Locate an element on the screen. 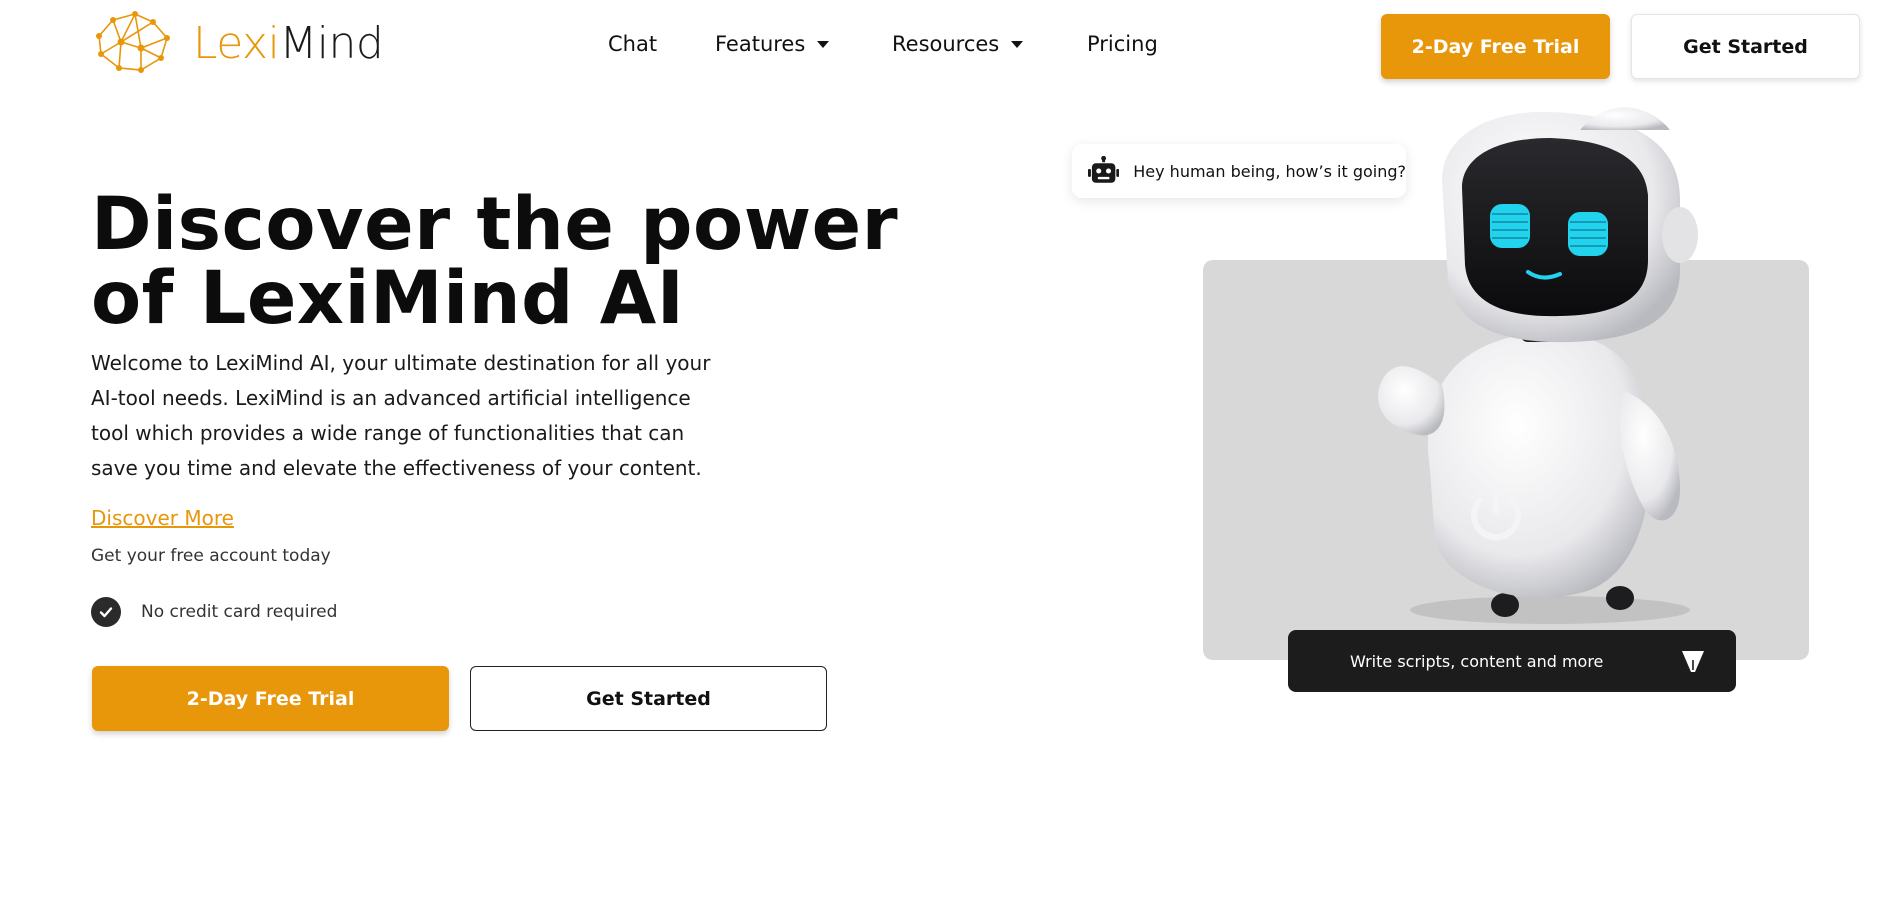 This screenshot has height=907, width=1883. no-credit-card-row: No credit card required is located at coordinates (214, 612).